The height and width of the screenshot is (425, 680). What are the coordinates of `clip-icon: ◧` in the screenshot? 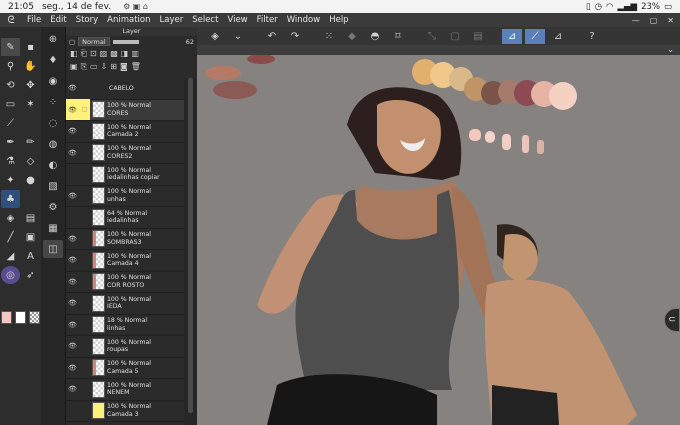 It's located at (74, 53).